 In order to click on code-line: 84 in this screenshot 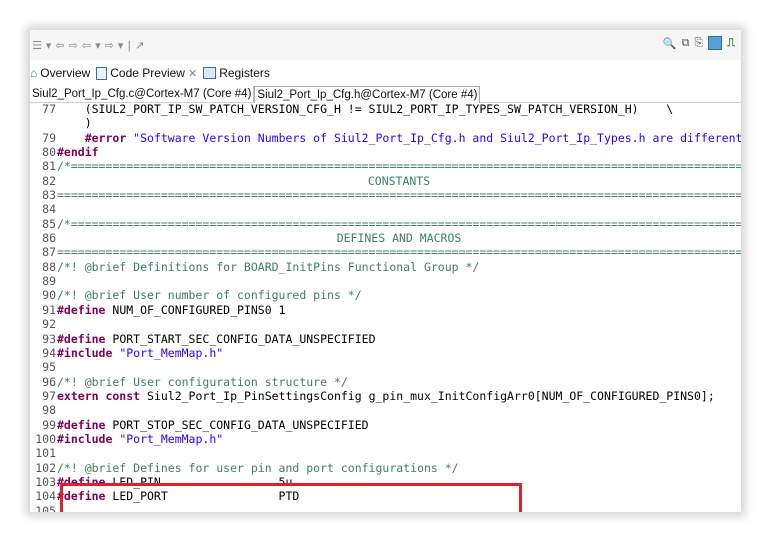, I will do `click(385, 209)`.